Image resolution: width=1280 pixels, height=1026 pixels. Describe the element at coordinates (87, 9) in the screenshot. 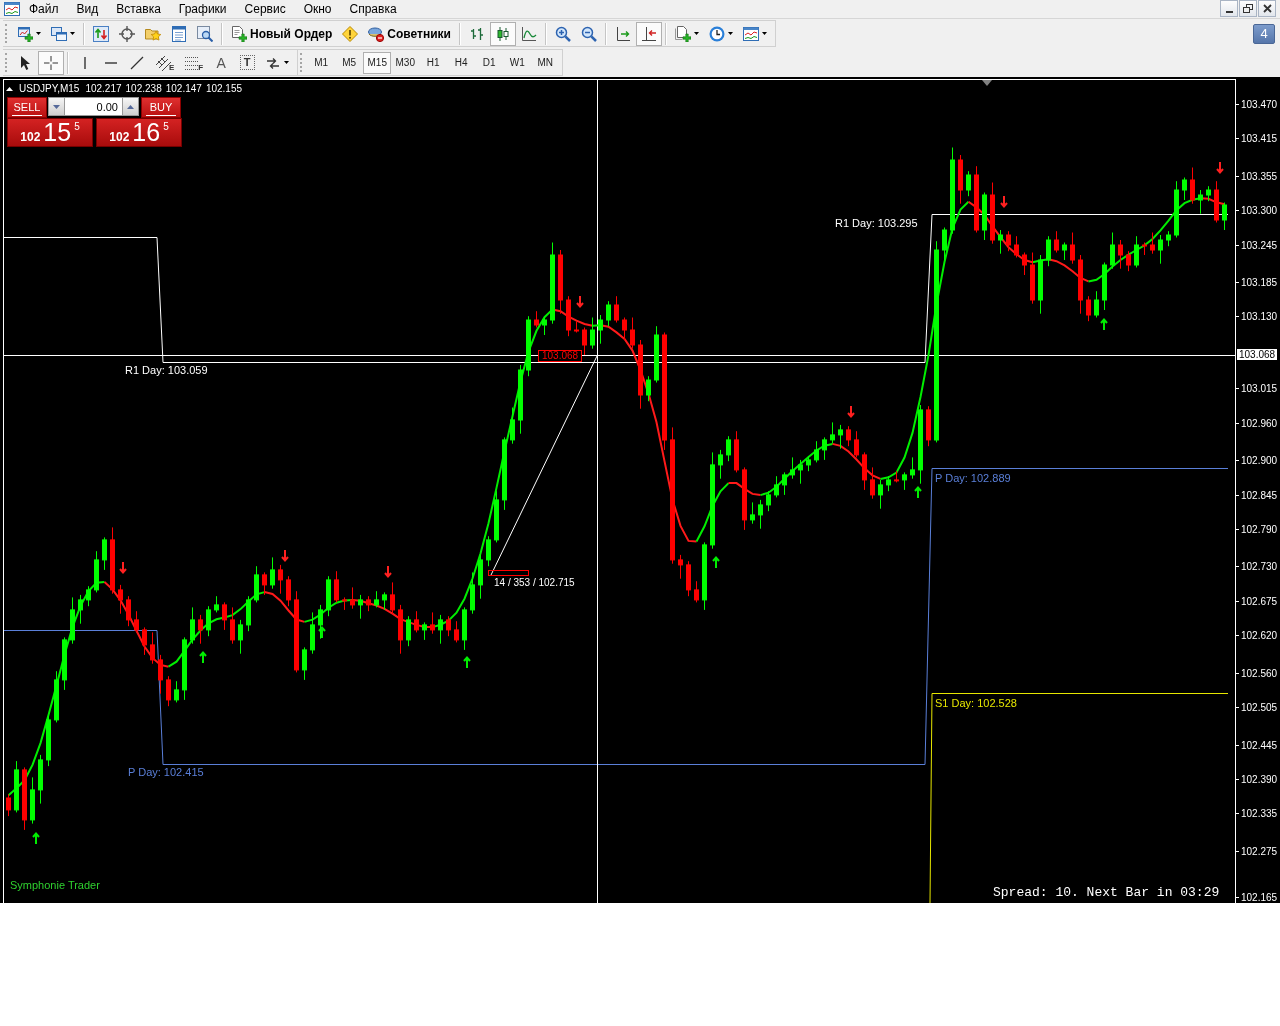

I see `menu-item: Вид` at that location.